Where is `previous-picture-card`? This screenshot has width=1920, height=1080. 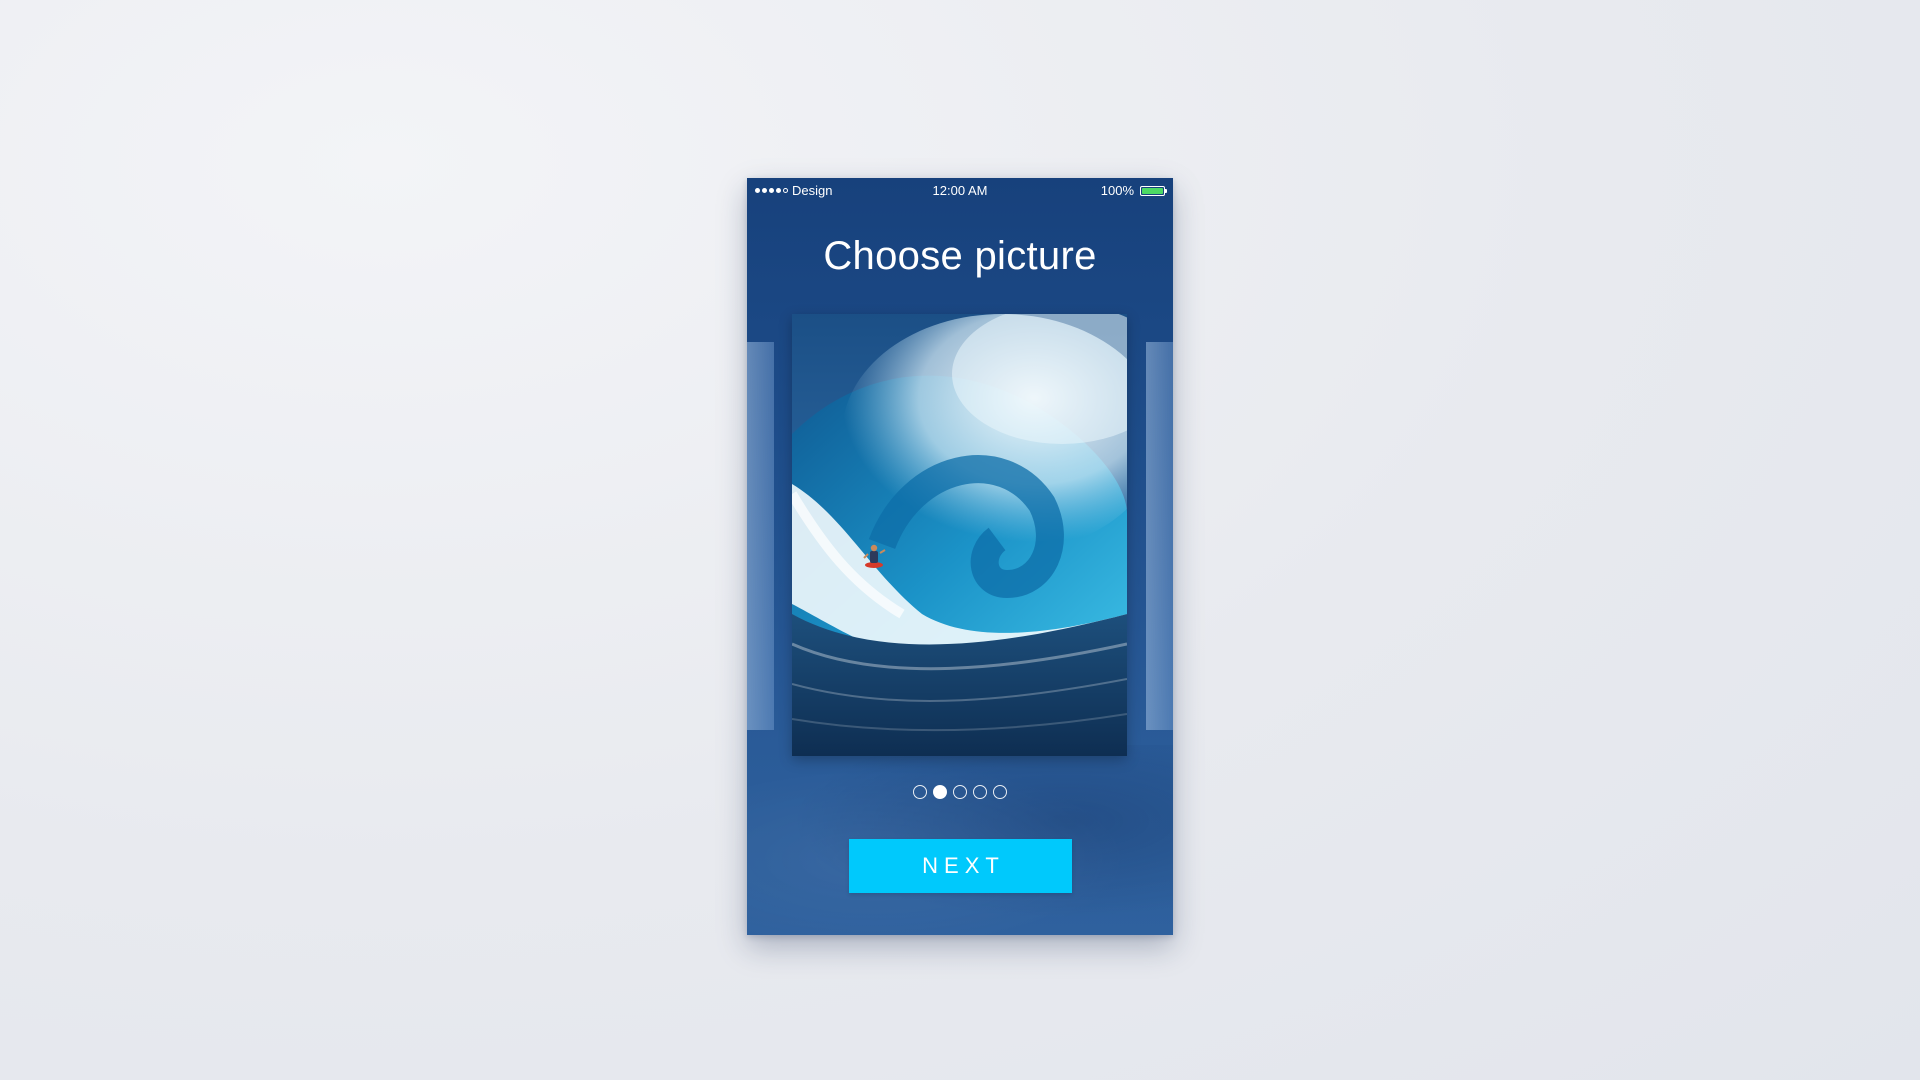 previous-picture-card is located at coordinates (760, 536).